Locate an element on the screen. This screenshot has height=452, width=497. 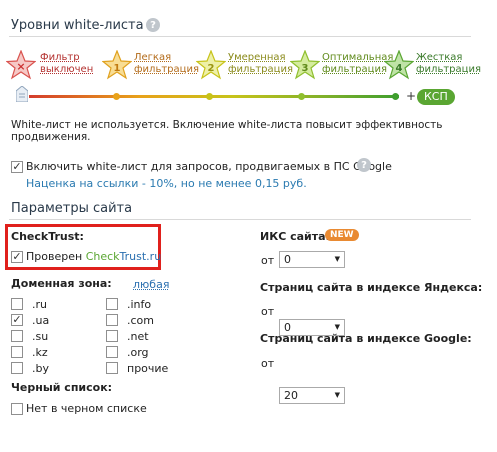
plus-sign: + is located at coordinates (411, 96).